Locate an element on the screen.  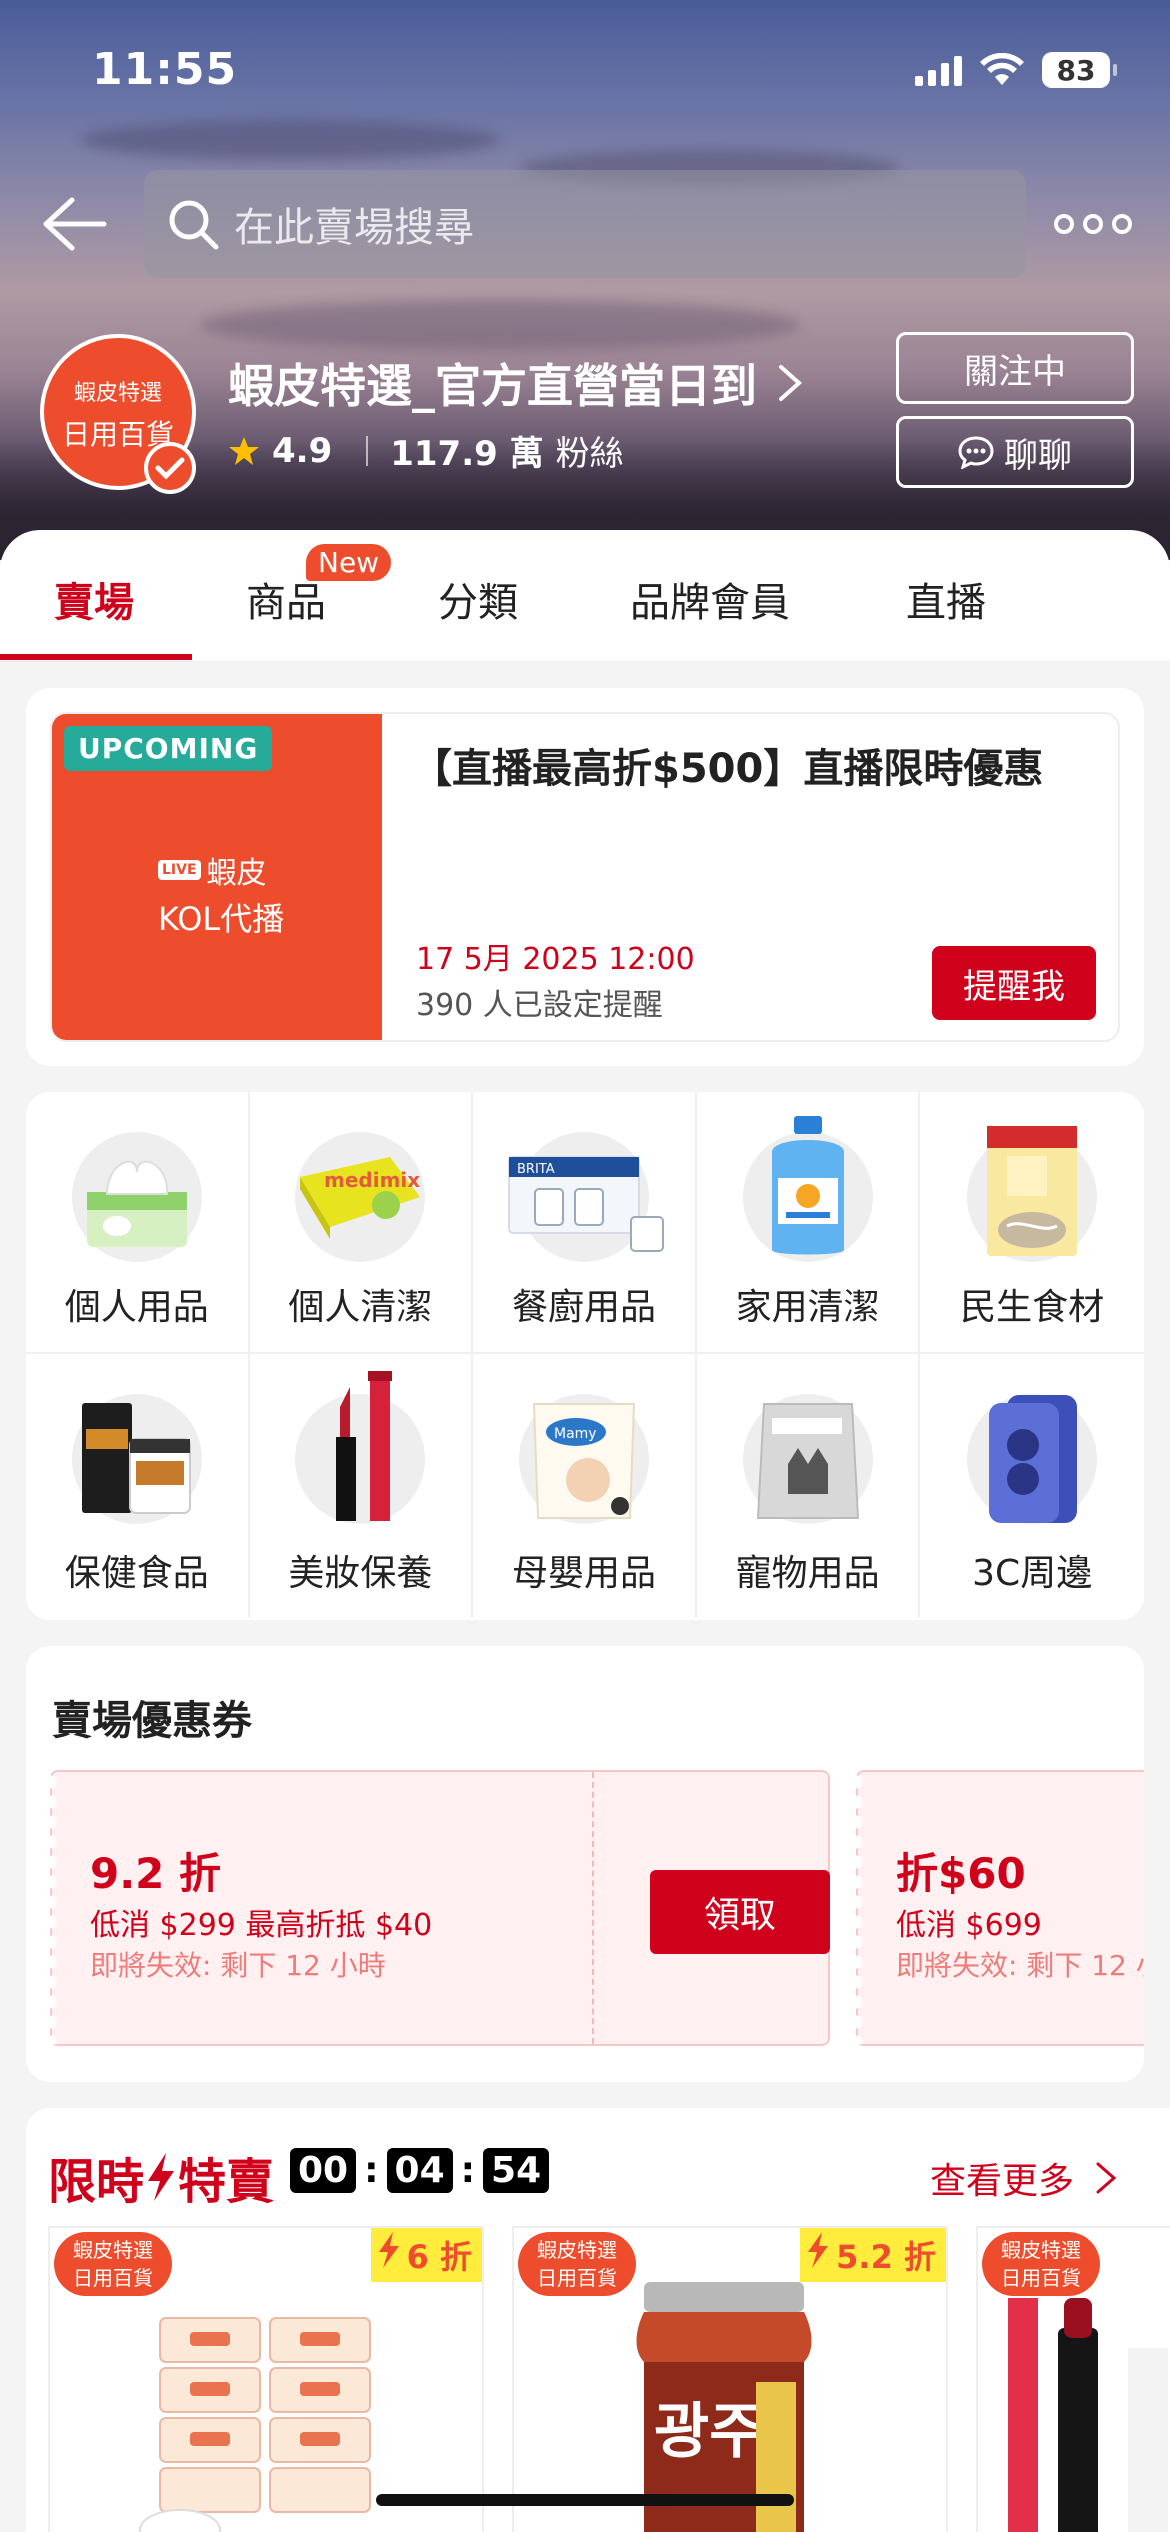
lipstick-image is located at coordinates (1088, 2415).